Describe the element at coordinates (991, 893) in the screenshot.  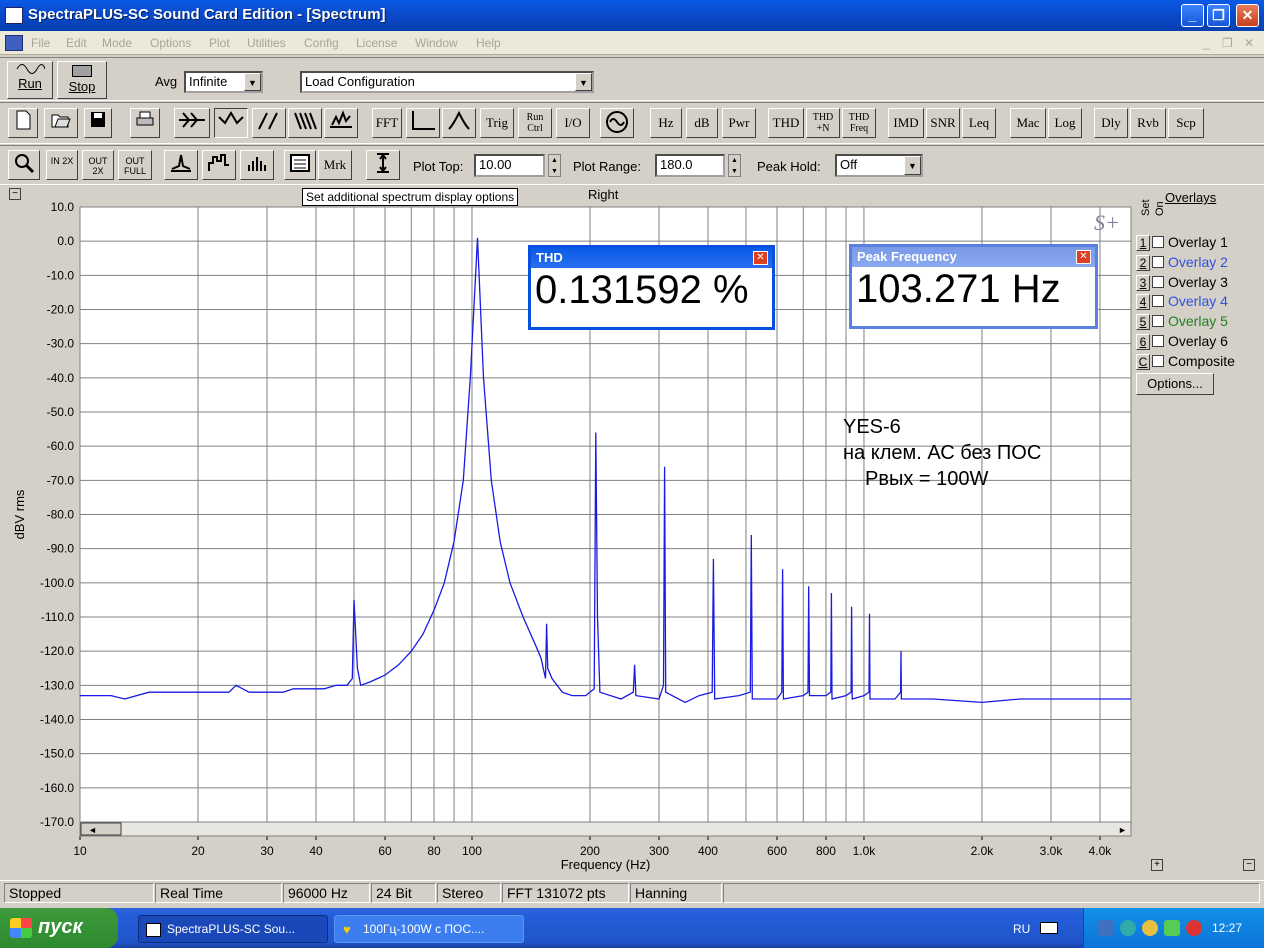
I see `status-empty` at that location.